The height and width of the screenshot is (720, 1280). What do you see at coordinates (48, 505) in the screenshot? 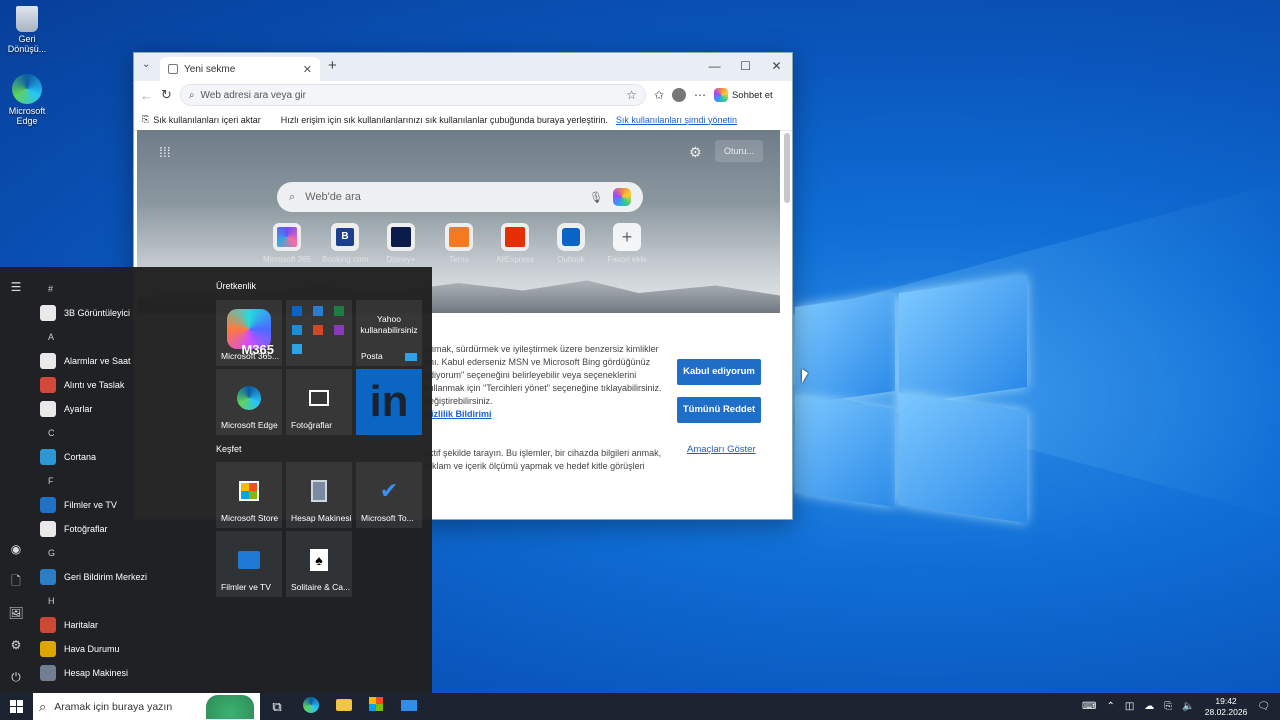
I see `film-icon` at bounding box center [48, 505].